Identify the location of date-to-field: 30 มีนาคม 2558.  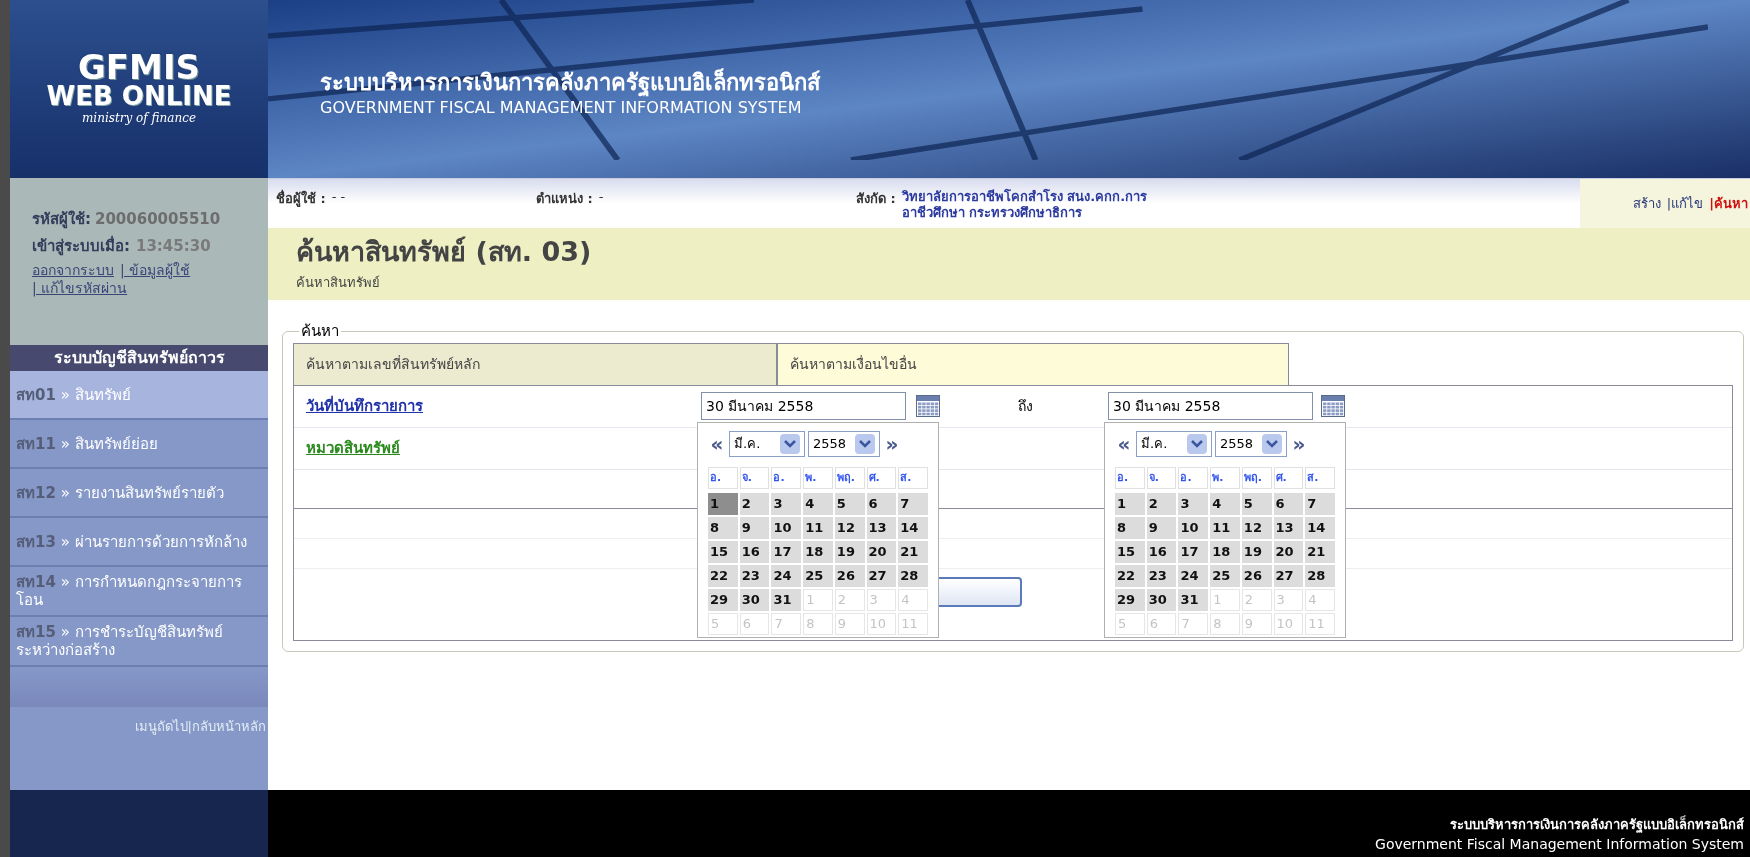
(1210, 406).